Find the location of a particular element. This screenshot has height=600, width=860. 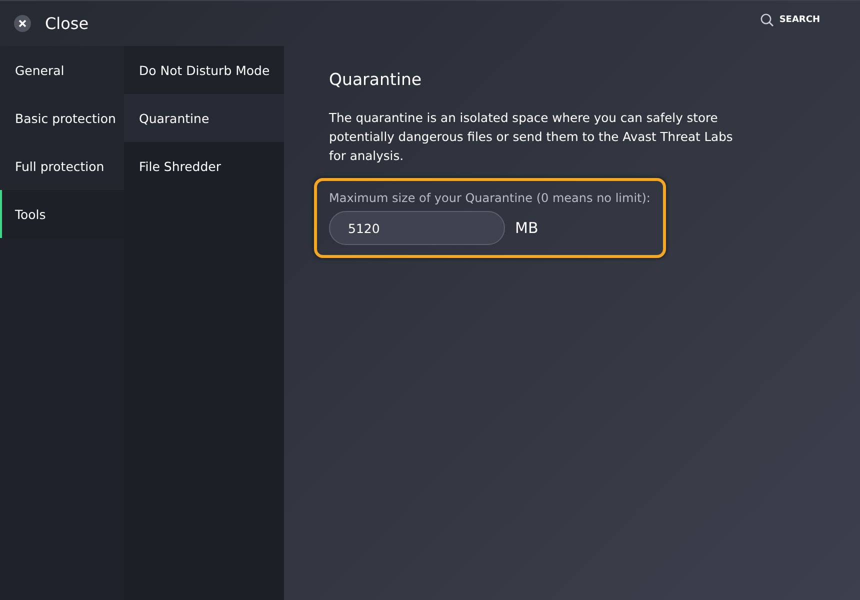

field-label: Maximum size of your Quarantine (0 means no limit): is located at coordinates (489, 198).